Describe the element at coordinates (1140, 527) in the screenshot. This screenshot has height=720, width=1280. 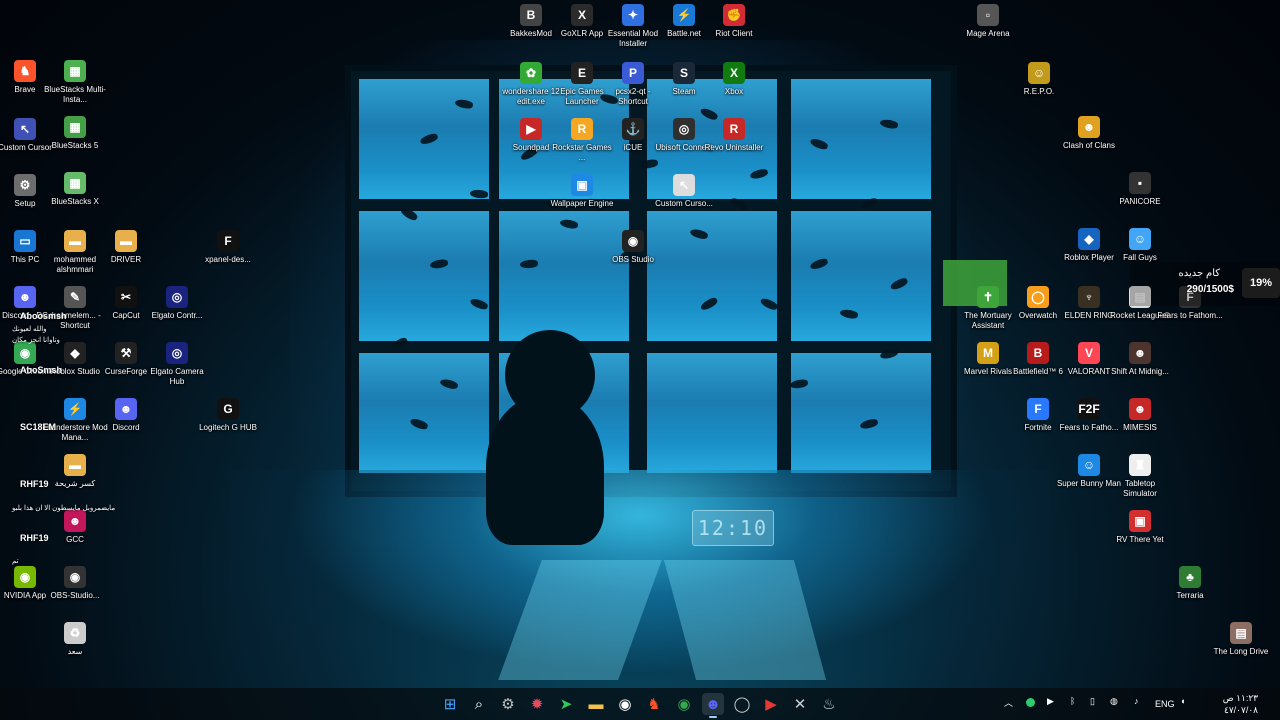
I see `desktop-icon-rv-there-yet: ▣ RV There Yet` at that location.